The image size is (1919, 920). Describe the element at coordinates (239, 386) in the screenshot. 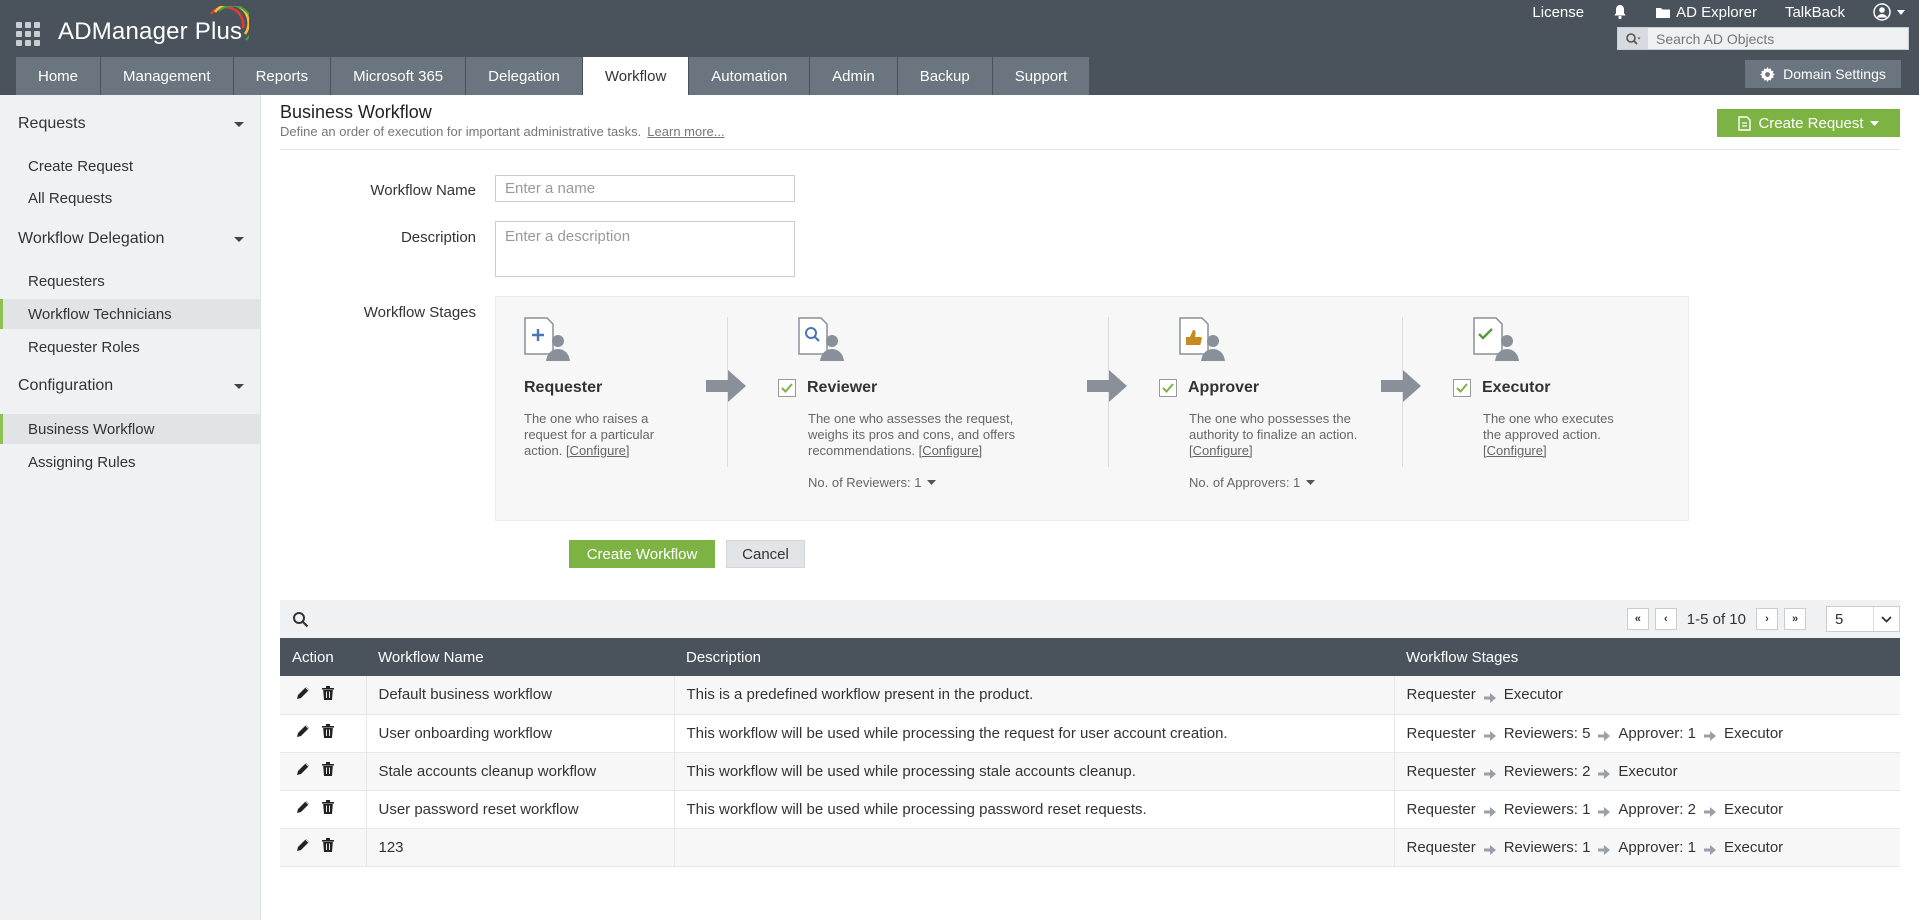

I see `caret-down-icon` at that location.